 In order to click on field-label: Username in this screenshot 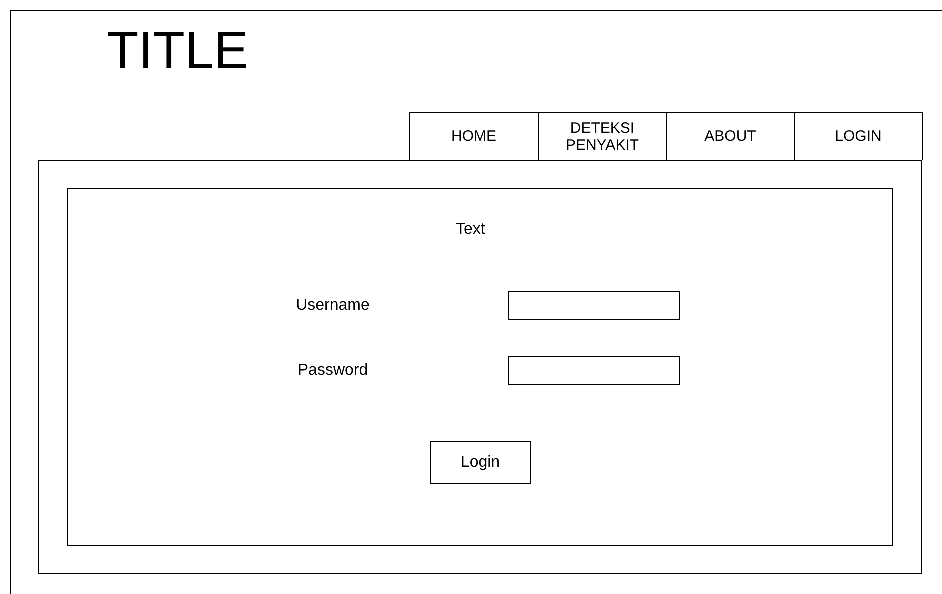, I will do `click(333, 305)`.